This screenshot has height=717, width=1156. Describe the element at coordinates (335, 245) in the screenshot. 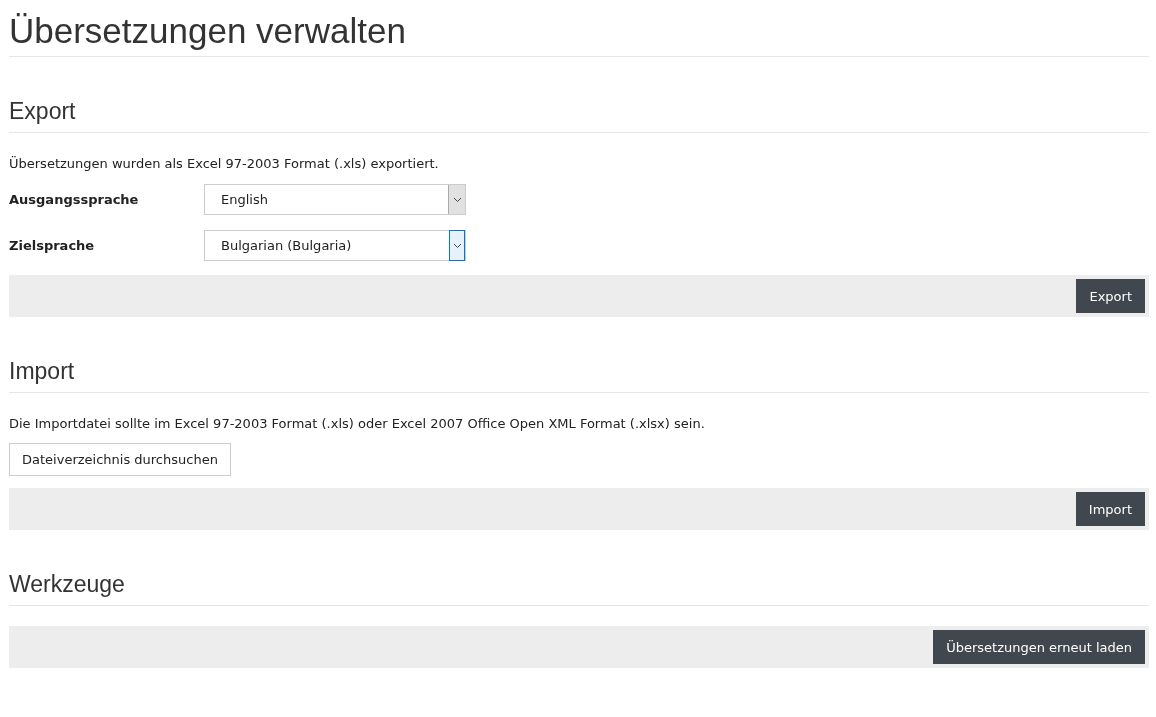

I see `language-dropdown: Bulgarian (Bulgaria)` at that location.